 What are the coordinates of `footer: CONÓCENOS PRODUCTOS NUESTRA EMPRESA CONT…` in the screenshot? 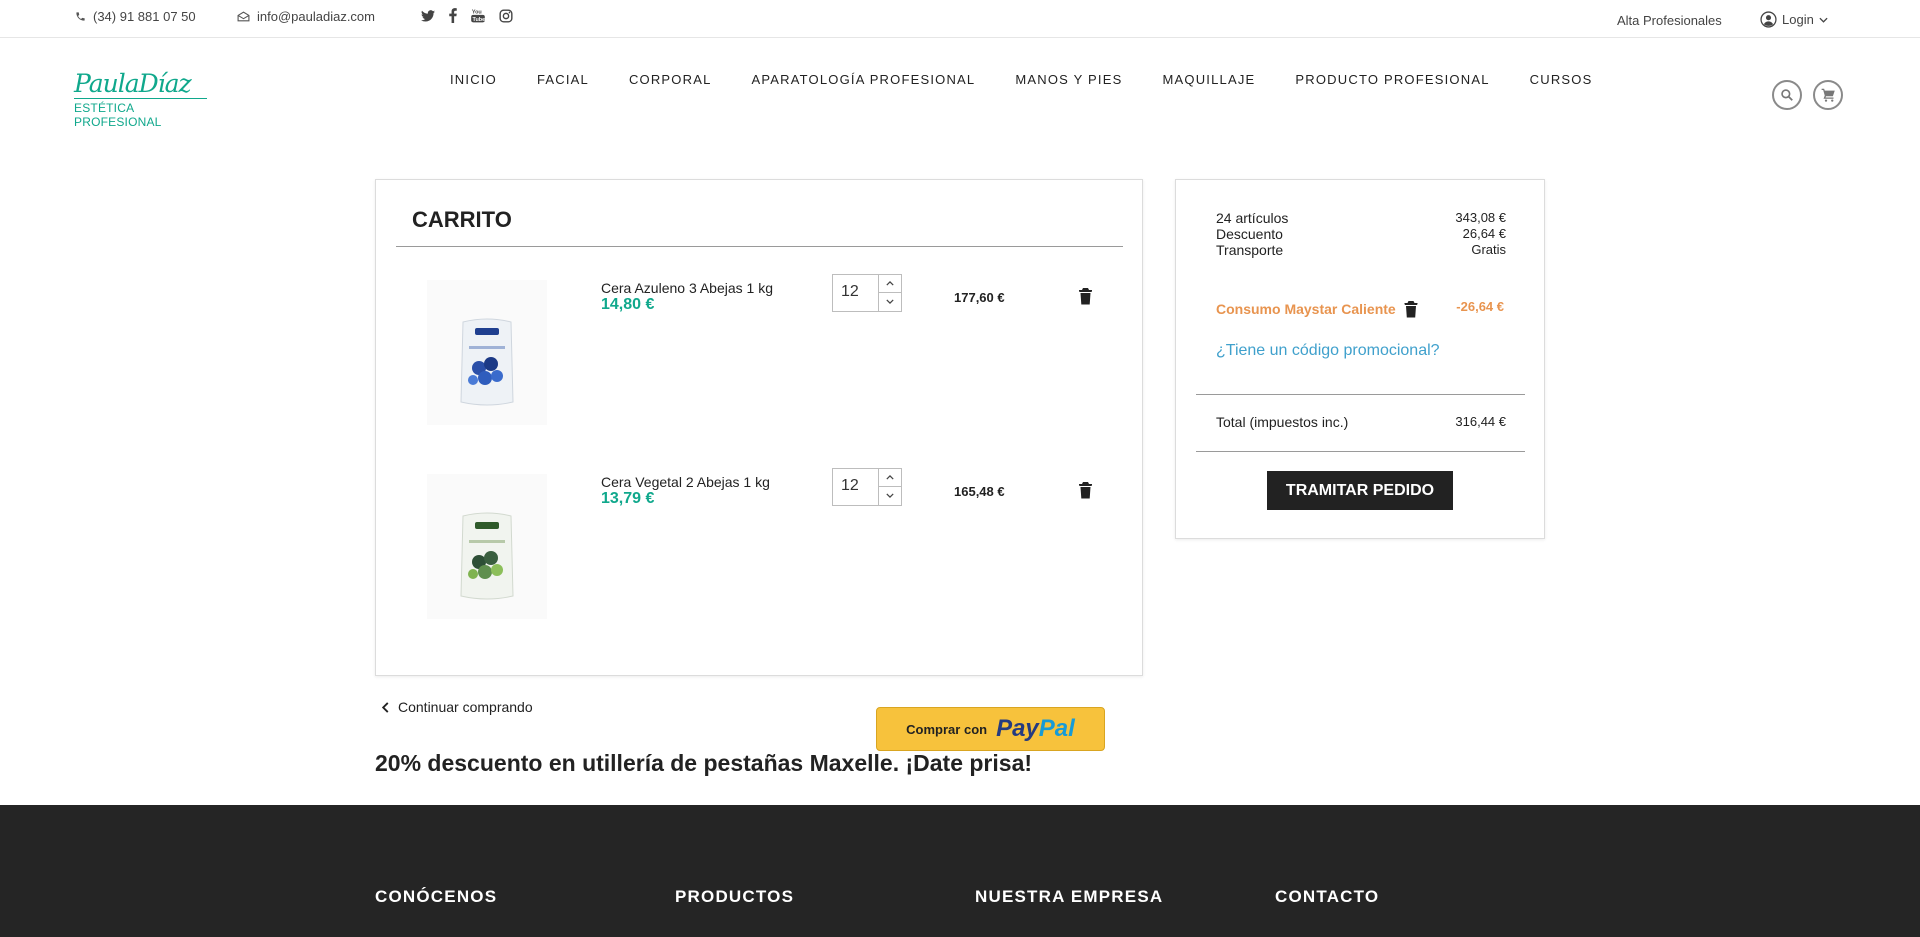 It's located at (960, 871).